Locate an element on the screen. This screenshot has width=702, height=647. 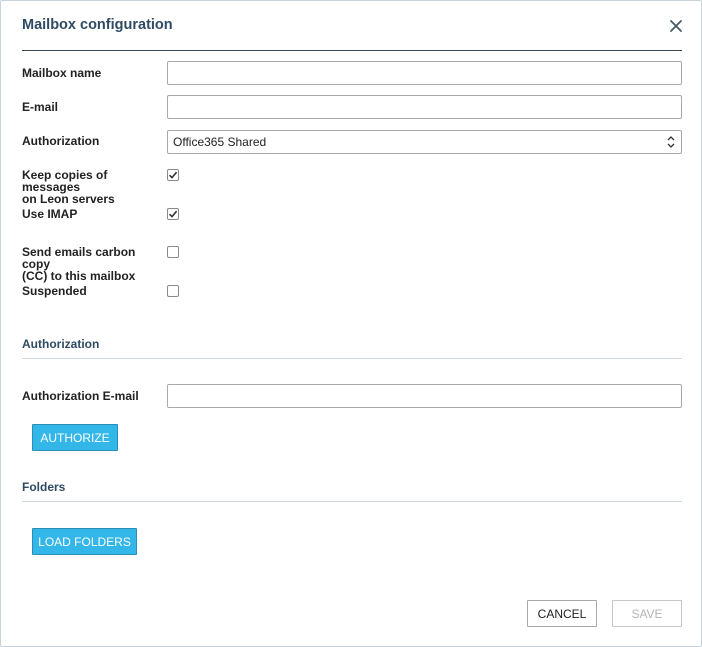
dialog-title: Mailbox configuration is located at coordinates (97, 25).